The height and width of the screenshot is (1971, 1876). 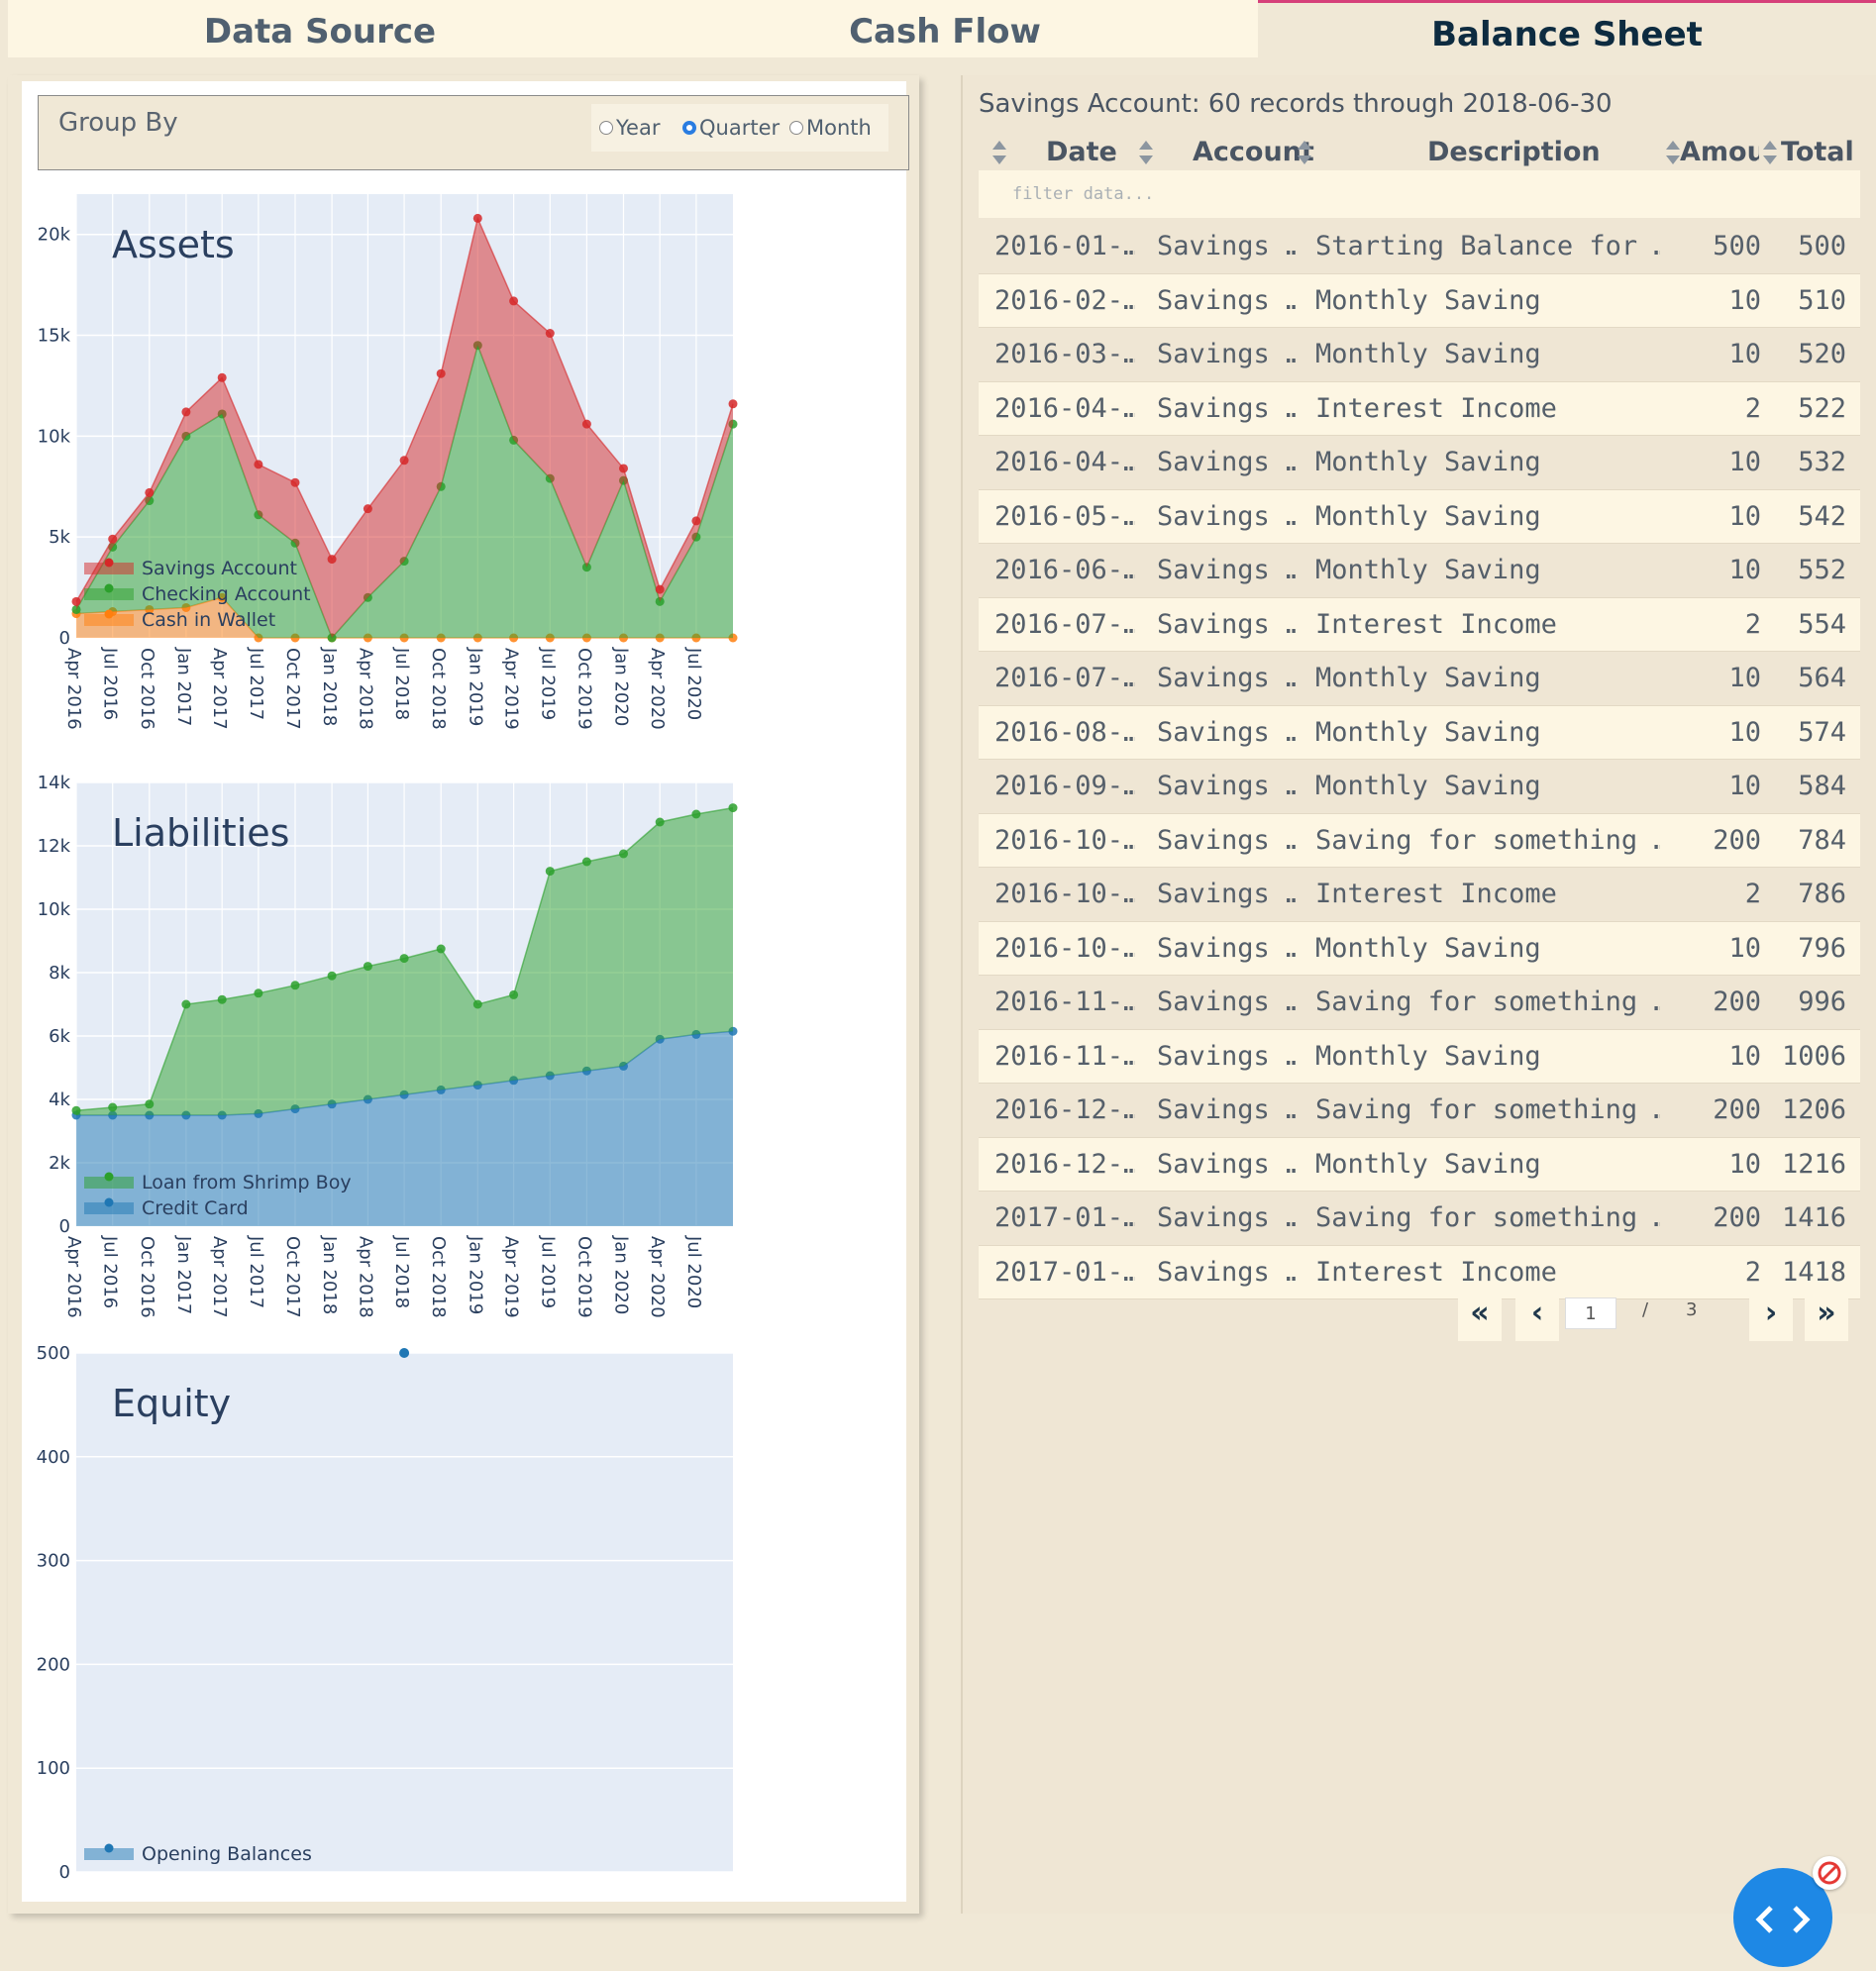 What do you see at coordinates (147, 689) in the screenshot?
I see `x-tick-label: Oct 2016` at bounding box center [147, 689].